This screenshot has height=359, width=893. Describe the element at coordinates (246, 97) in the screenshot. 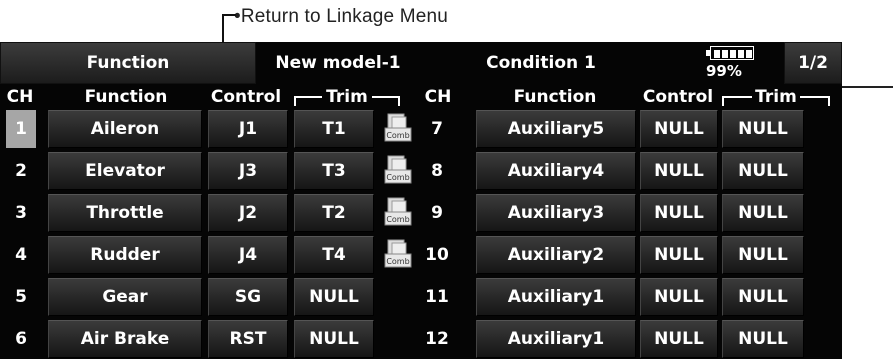

I see `col-header-control-left: Control` at that location.